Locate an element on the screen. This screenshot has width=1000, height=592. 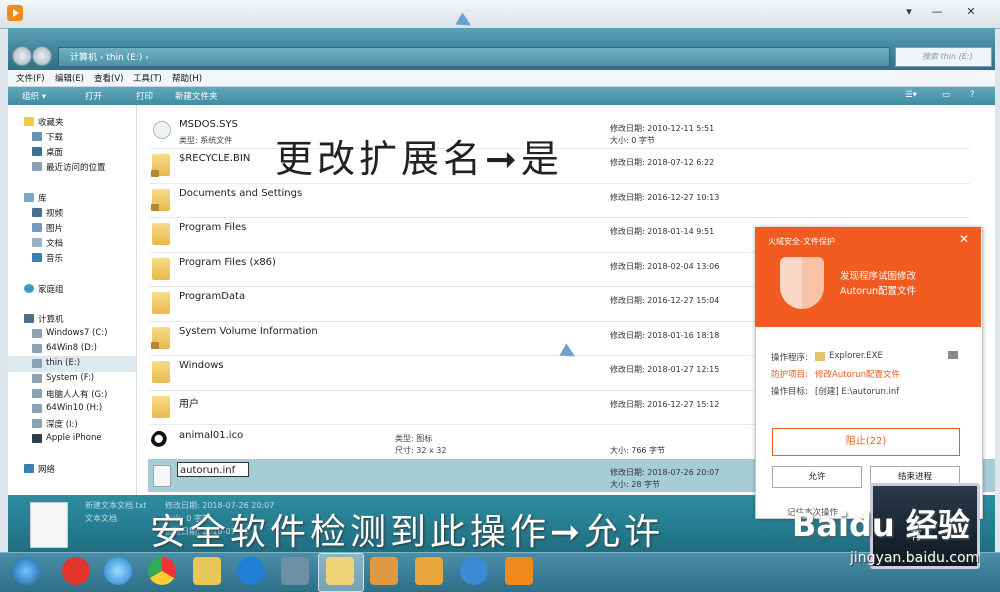
file-size: 大小: 766 字节 is located at coordinates (638, 450).